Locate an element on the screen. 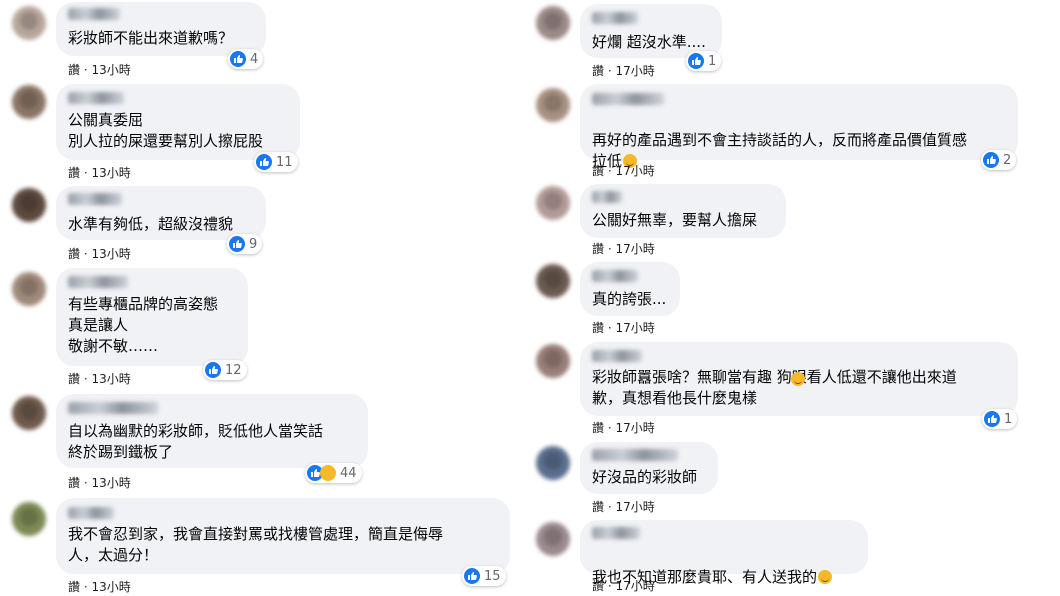 Image resolution: width=1060 pixels, height=596 pixels. reaction-count: 12 is located at coordinates (225, 370).